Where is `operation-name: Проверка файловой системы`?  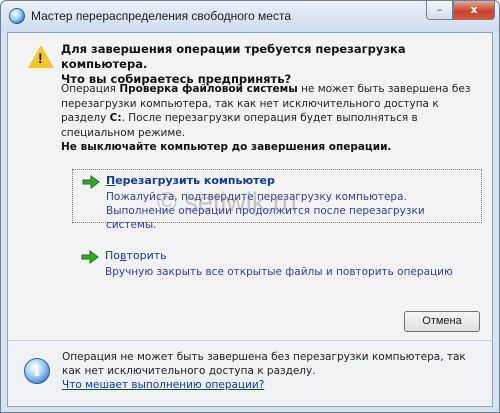
operation-name: Проверка файловой системы is located at coordinates (208, 89).